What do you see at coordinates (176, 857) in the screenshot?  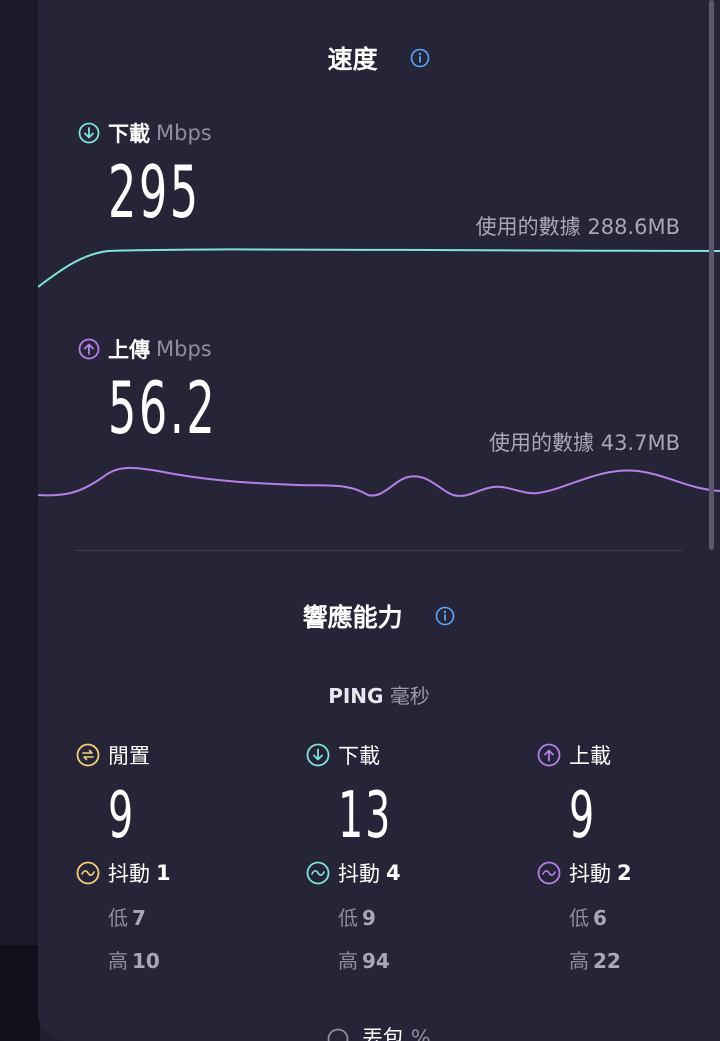 I see `ping-idle-column: 閒置 9 抖動 1 低7 高 10` at bounding box center [176, 857].